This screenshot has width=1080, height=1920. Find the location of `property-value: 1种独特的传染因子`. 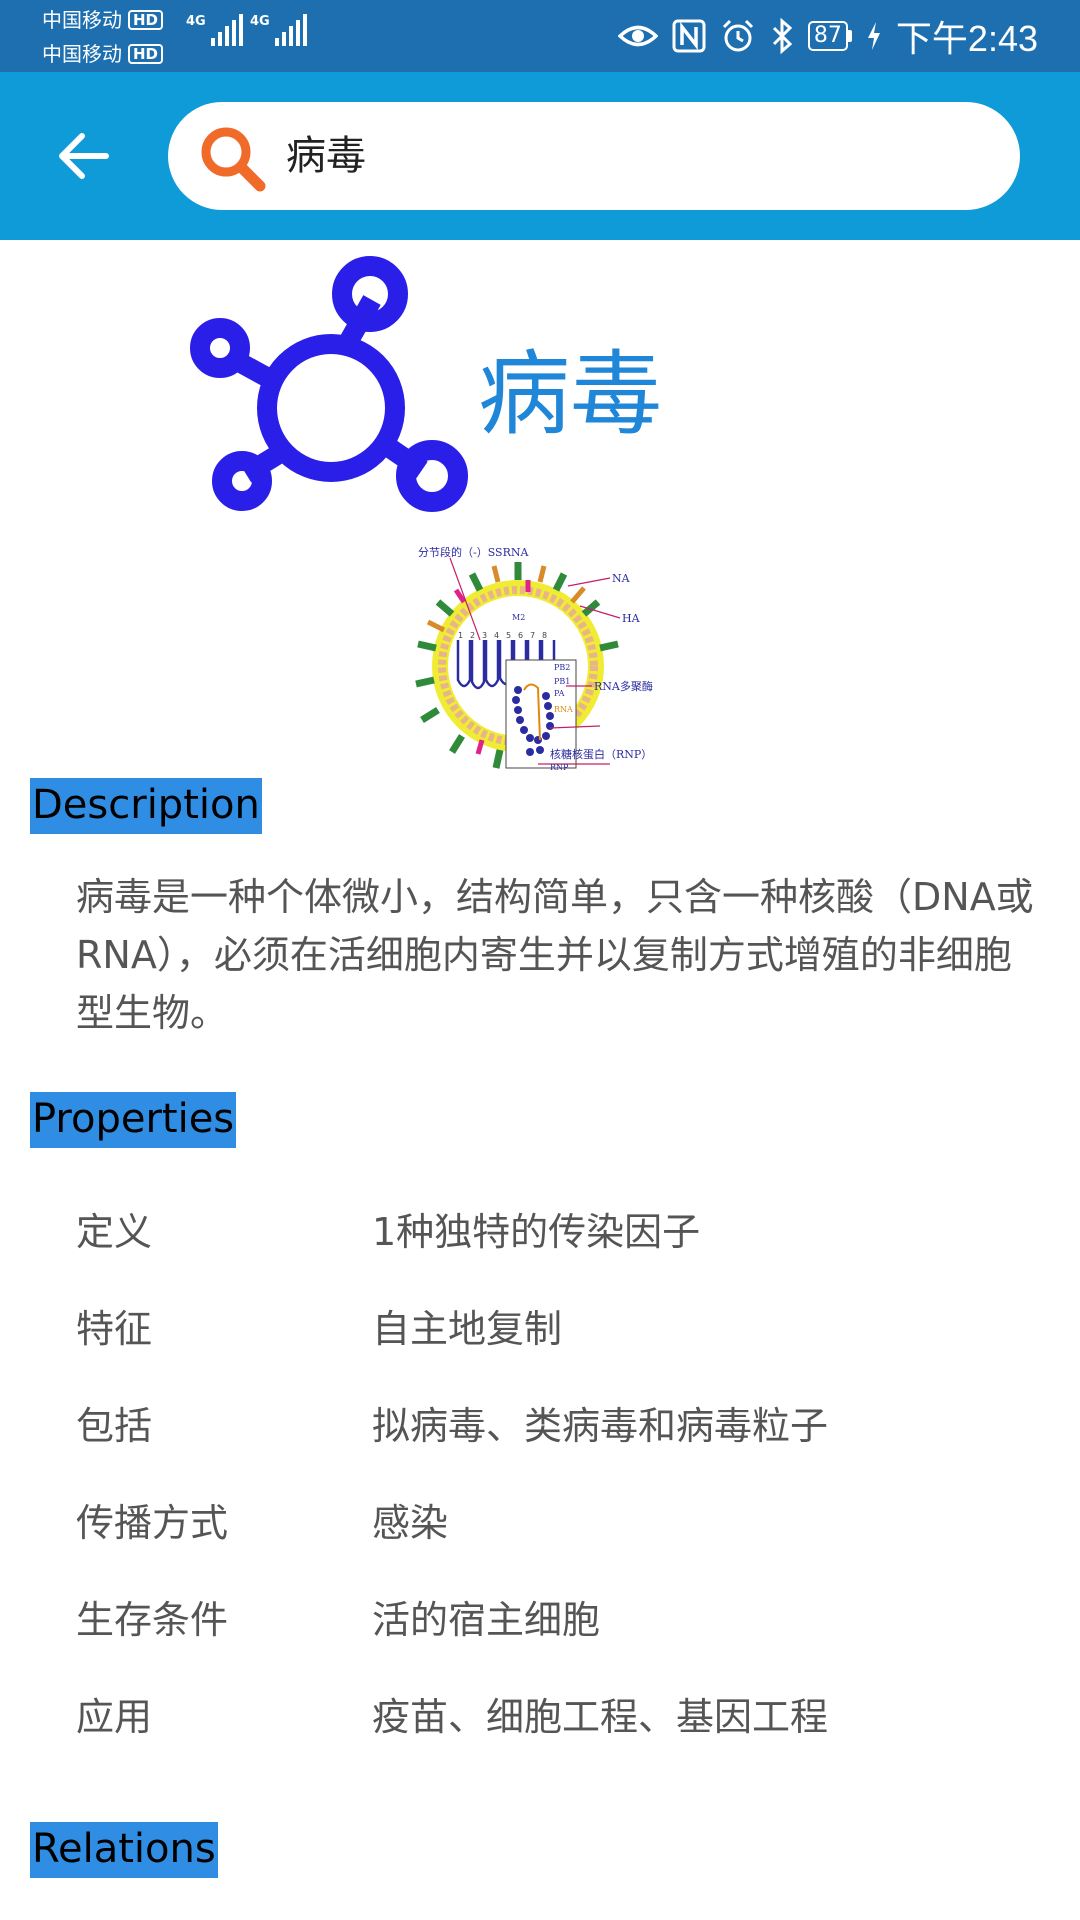

property-value: 1种独特的传染因子 is located at coordinates (536, 1232).